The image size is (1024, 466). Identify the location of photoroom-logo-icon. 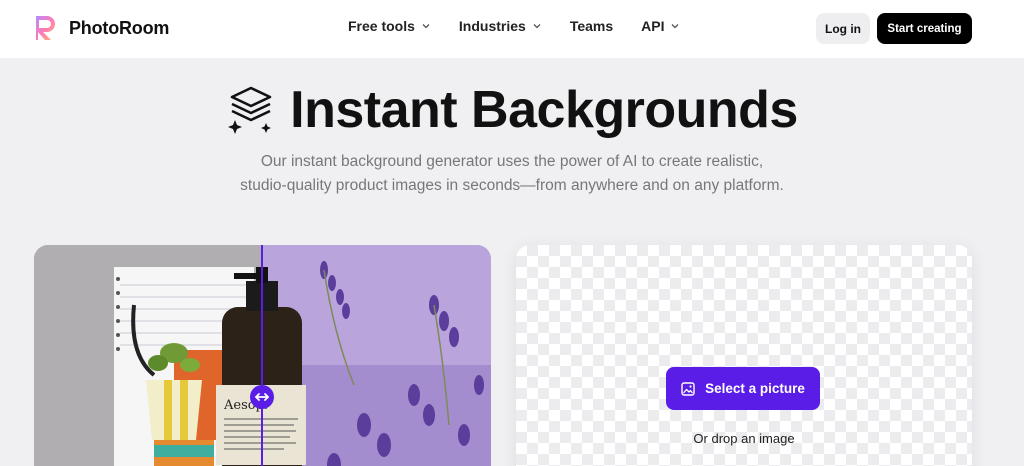
(45, 28).